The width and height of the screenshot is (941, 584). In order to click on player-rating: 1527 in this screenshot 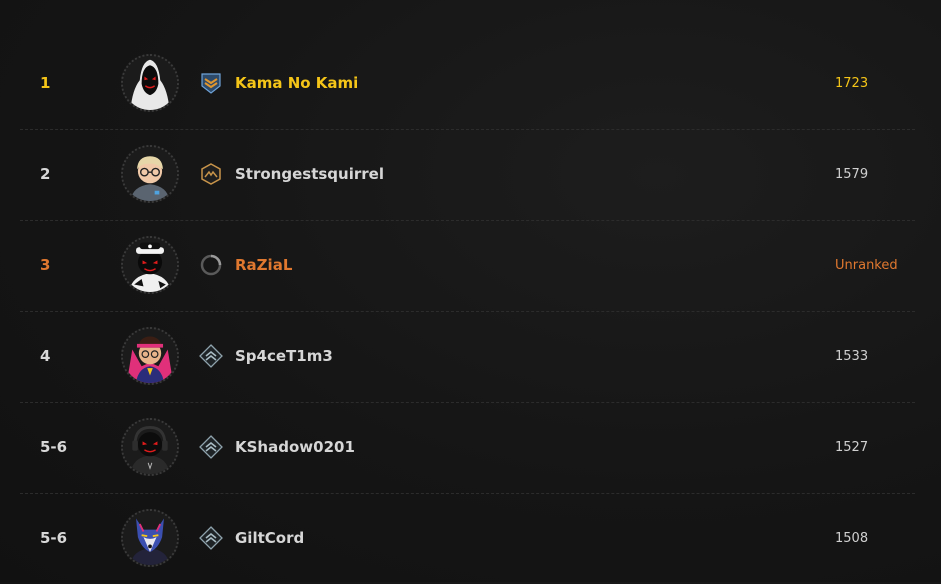, I will do `click(852, 447)`.